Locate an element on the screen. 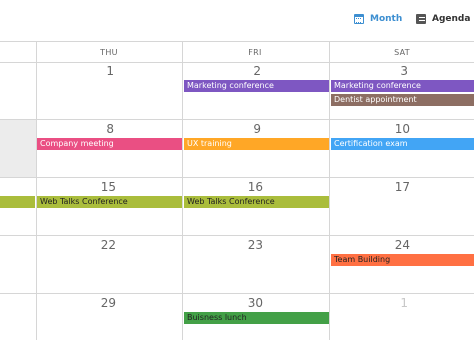  day-number: 15 is located at coordinates (101, 187).